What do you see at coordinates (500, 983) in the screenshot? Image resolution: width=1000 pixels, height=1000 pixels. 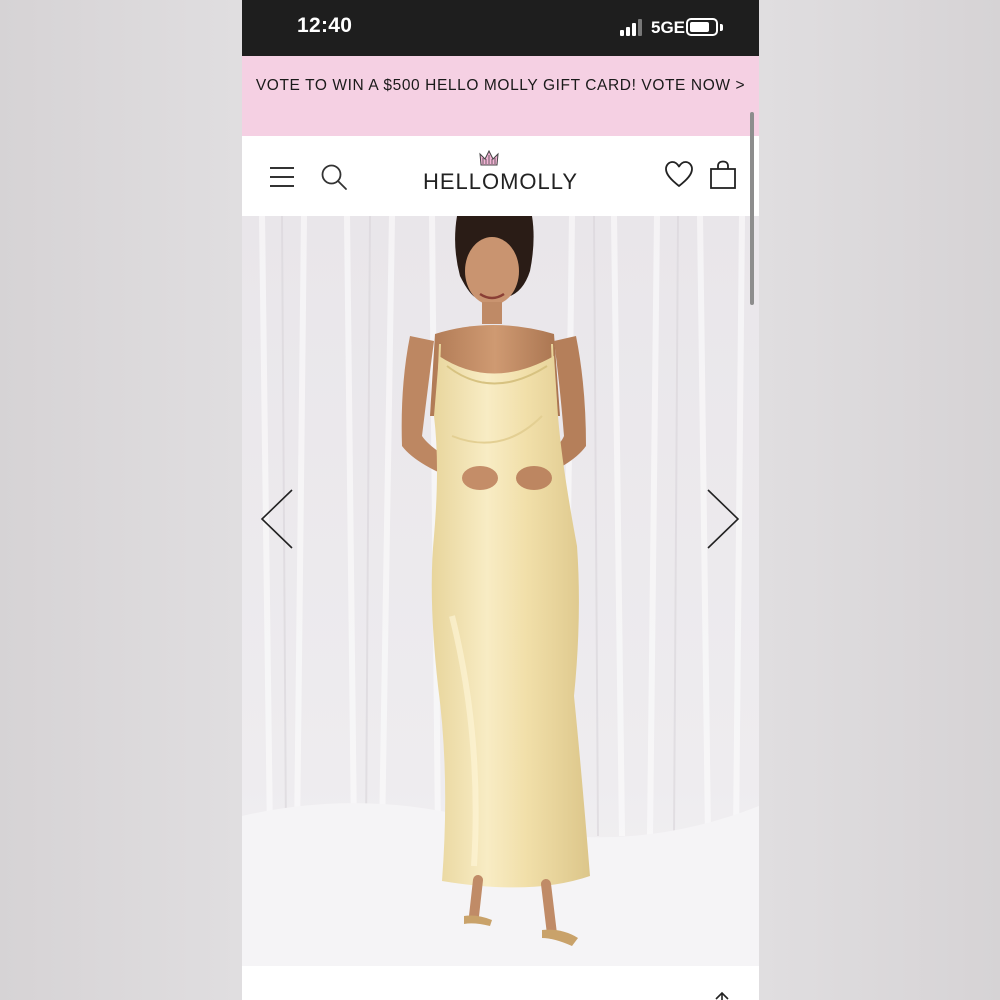 I see `bottom-bar` at bounding box center [500, 983].